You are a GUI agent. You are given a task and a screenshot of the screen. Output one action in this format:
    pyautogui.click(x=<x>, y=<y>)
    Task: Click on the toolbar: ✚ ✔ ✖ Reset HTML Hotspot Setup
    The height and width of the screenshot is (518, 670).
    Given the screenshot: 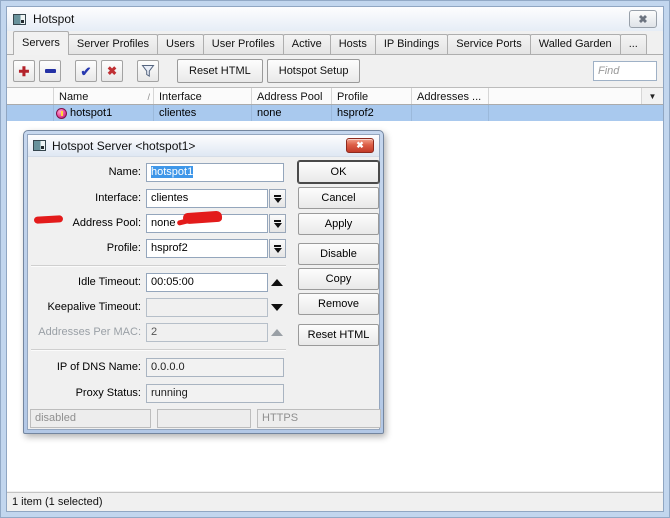 What is the action you would take?
    pyautogui.click(x=335, y=71)
    